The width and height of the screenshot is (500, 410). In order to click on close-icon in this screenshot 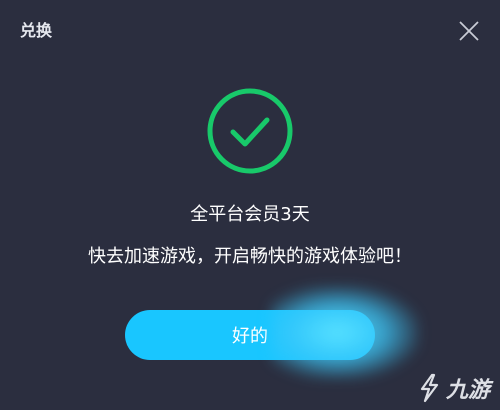, I will do `click(469, 31)`.